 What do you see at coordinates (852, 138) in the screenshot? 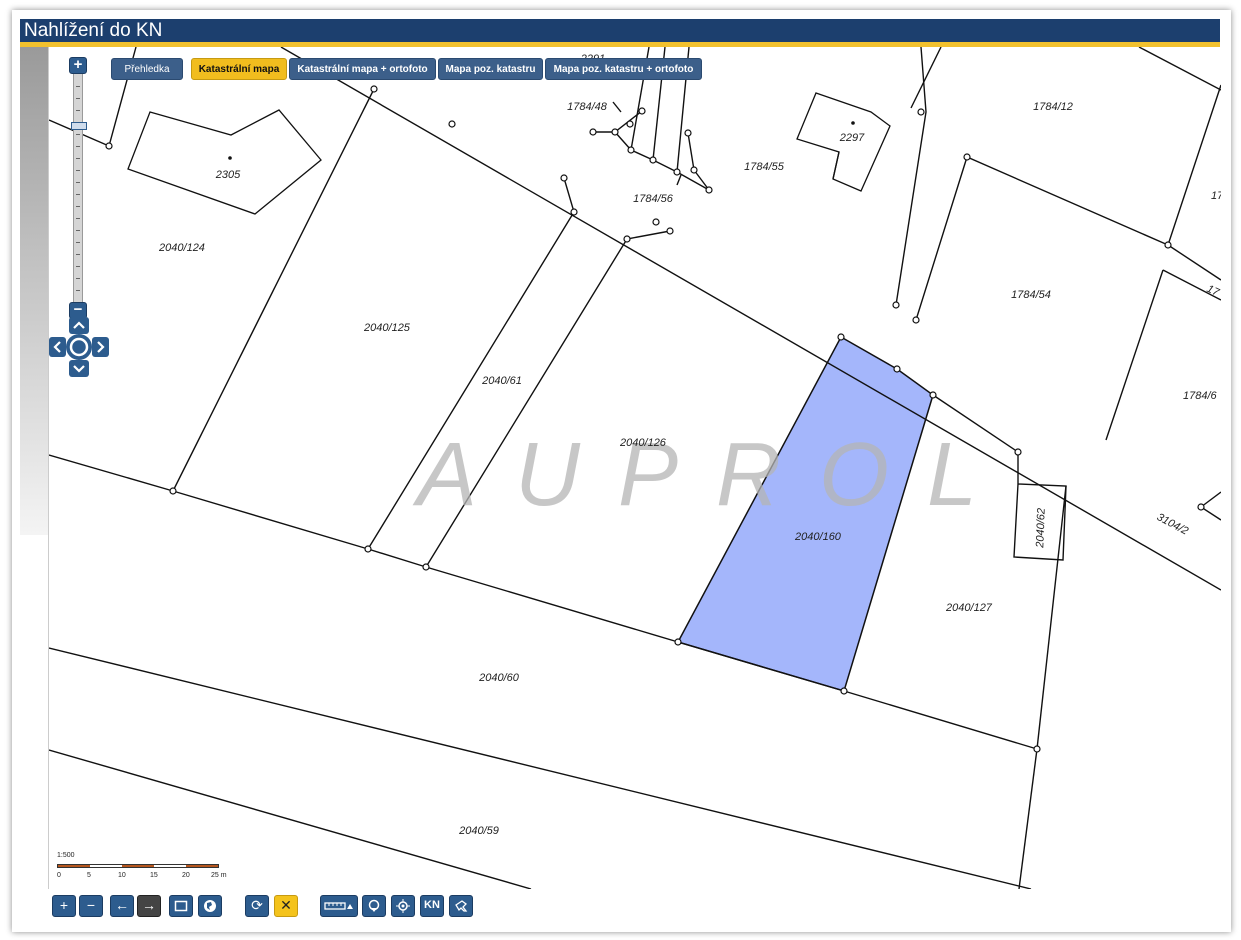
I see `parcel-label-2297: 2297` at bounding box center [852, 138].